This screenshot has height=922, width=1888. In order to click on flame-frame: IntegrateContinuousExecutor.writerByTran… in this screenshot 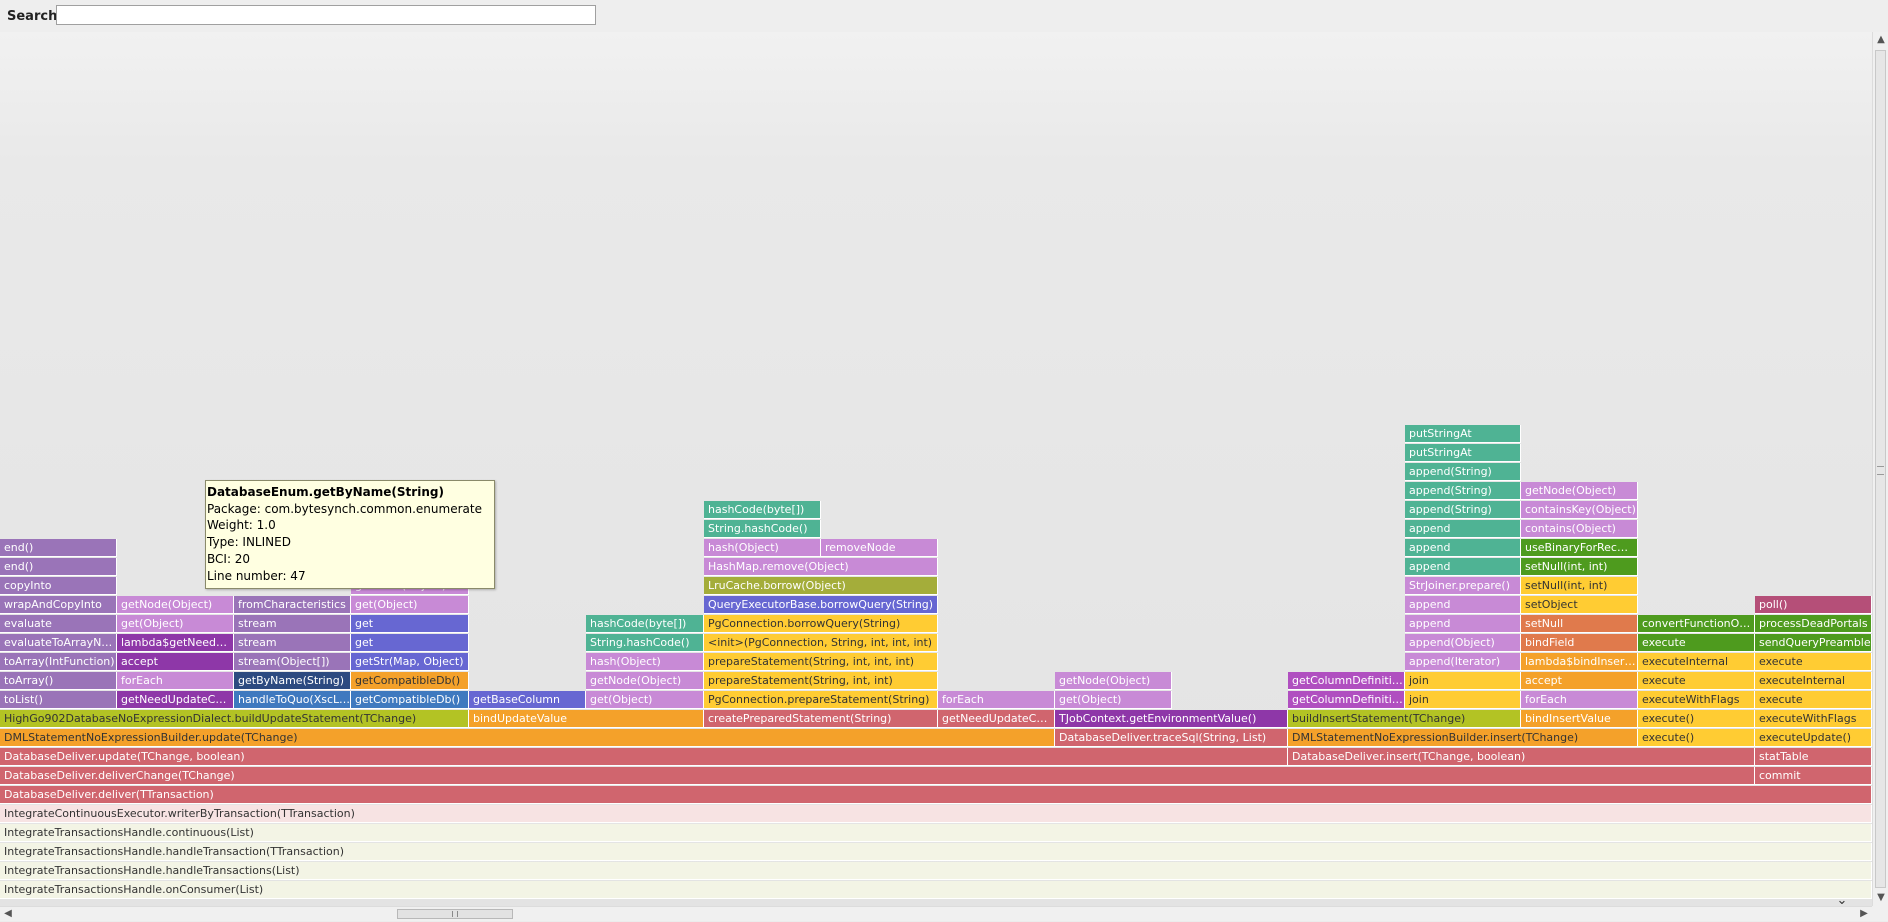, I will do `click(936, 814)`.